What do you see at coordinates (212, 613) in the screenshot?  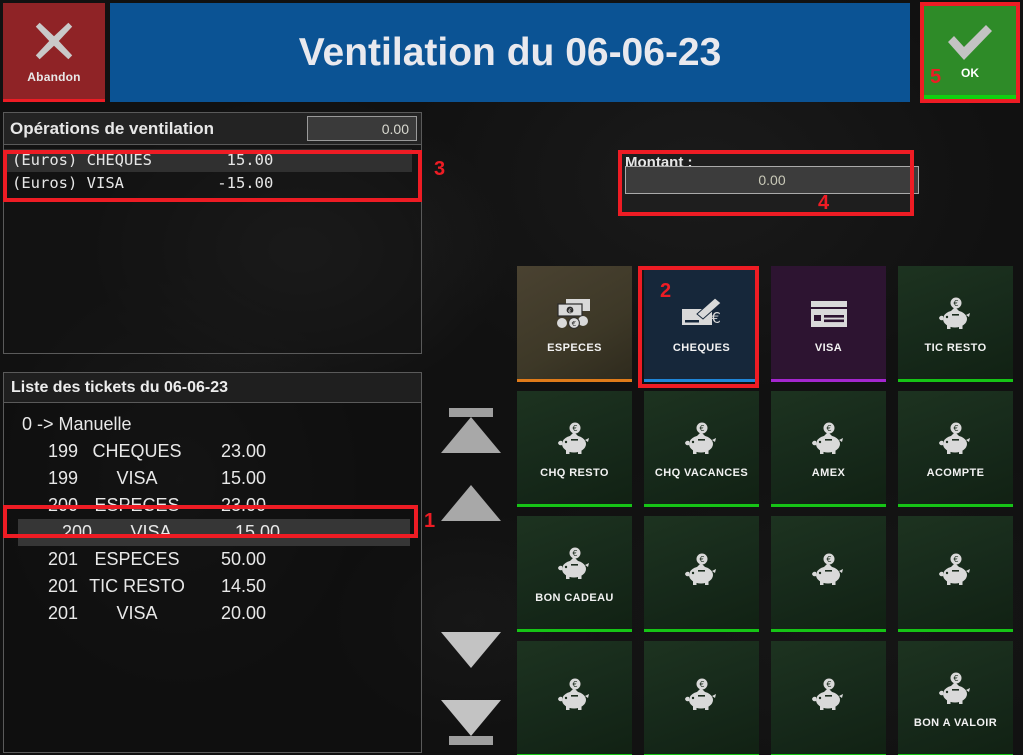 I see `ticket-row: 201 VISA 20.00` at bounding box center [212, 613].